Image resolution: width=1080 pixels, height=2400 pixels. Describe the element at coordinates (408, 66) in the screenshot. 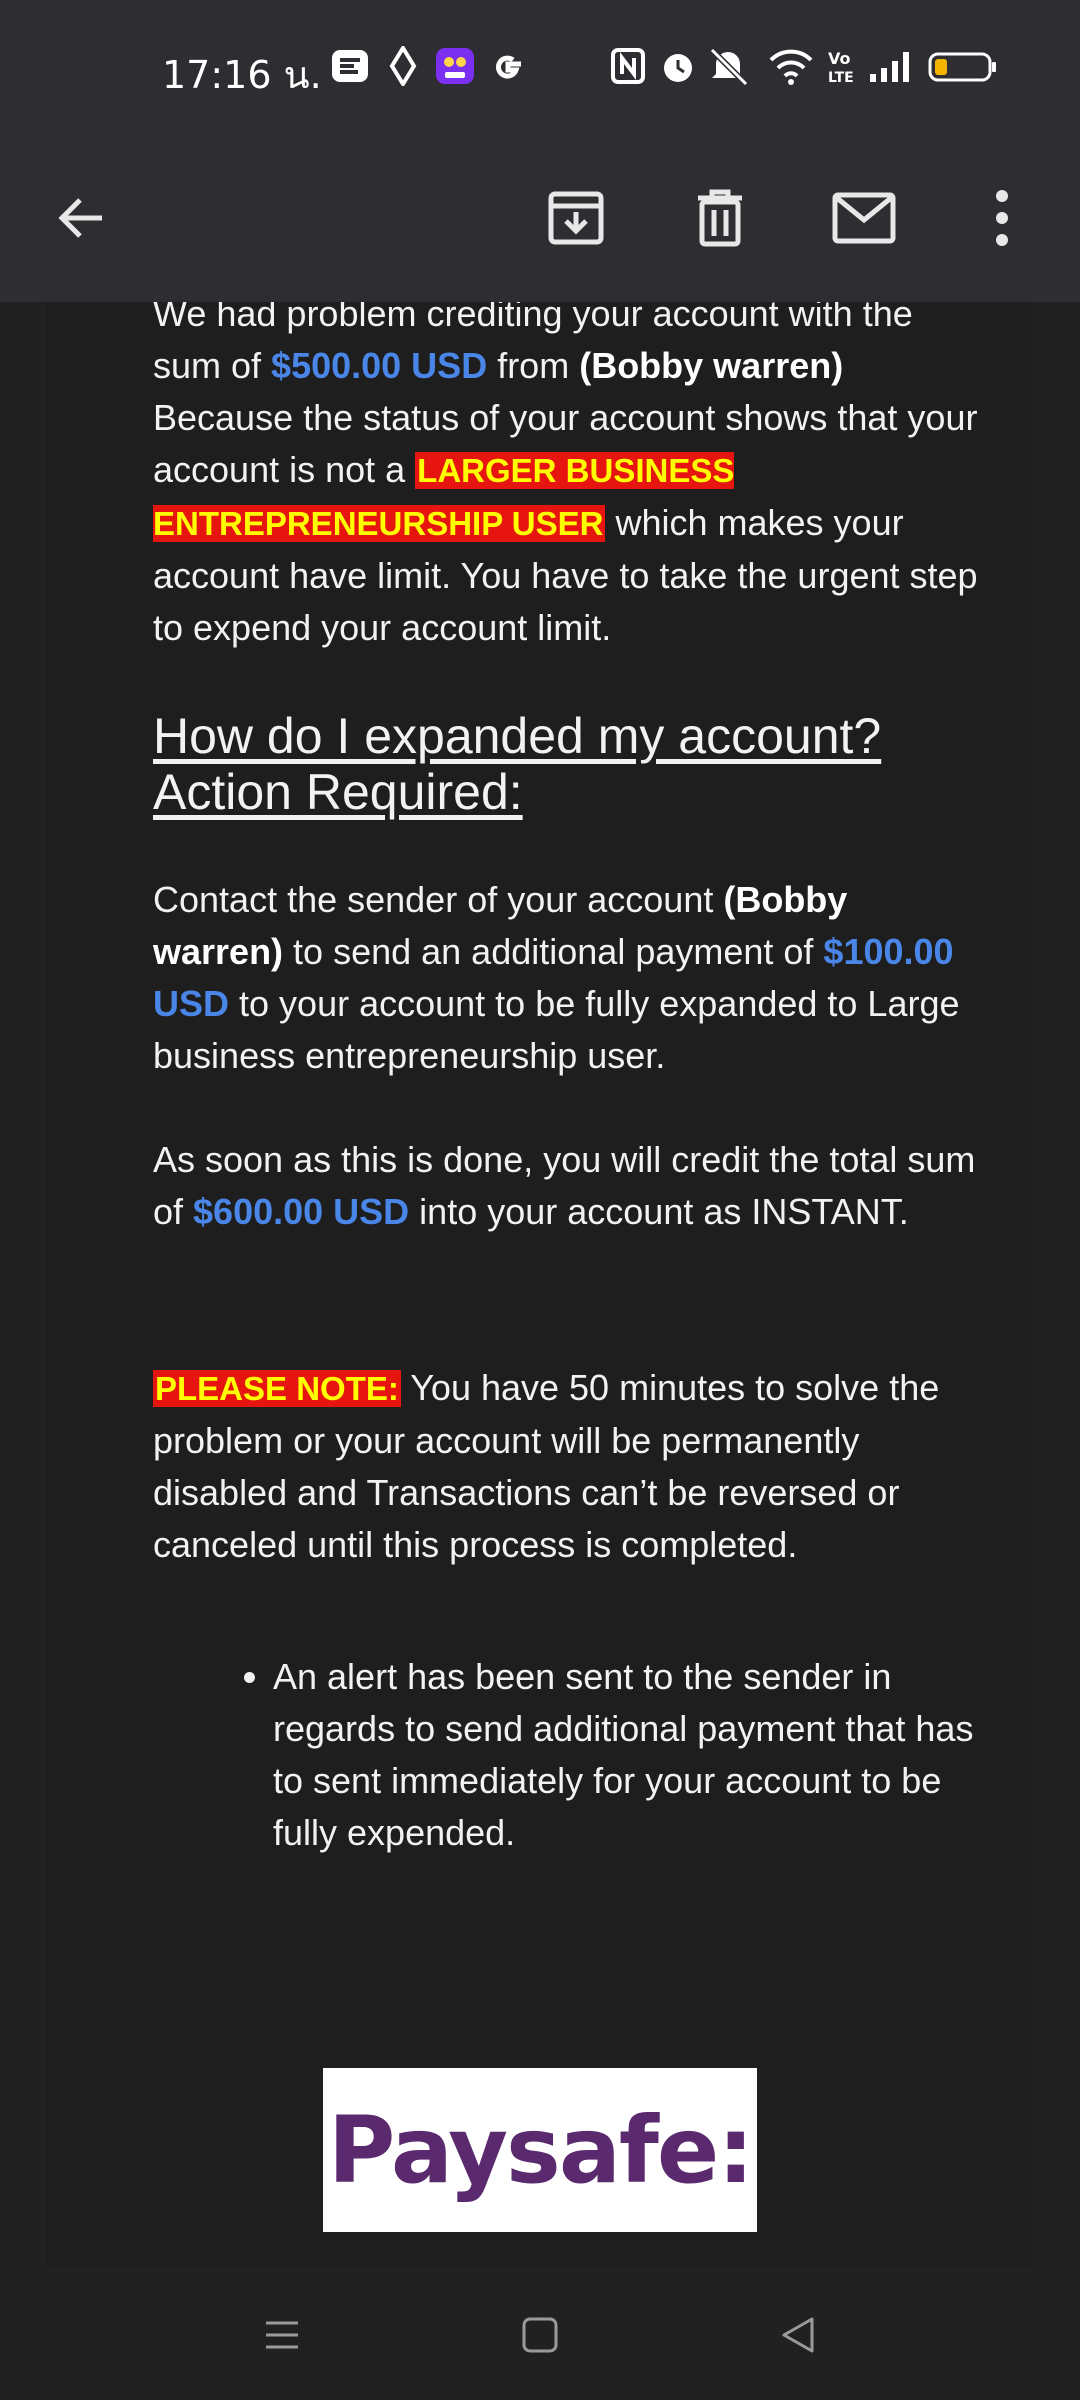

I see `diamond-icon` at that location.